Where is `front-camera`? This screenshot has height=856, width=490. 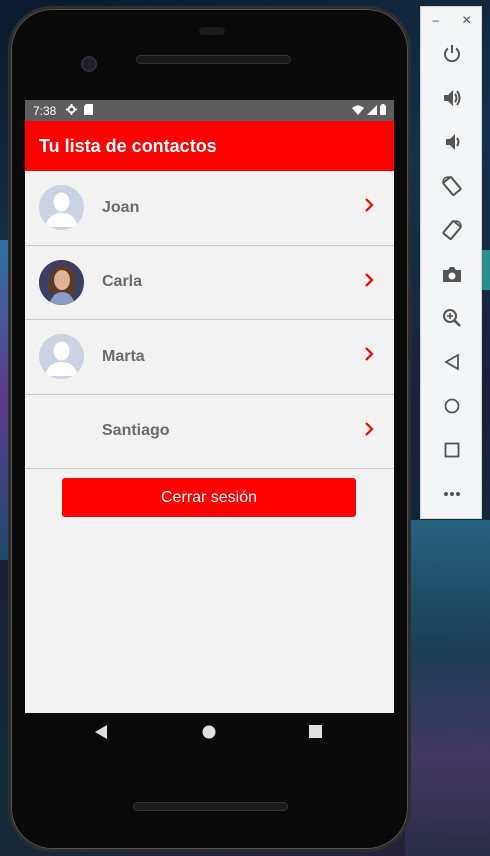 front-camera is located at coordinates (89, 64).